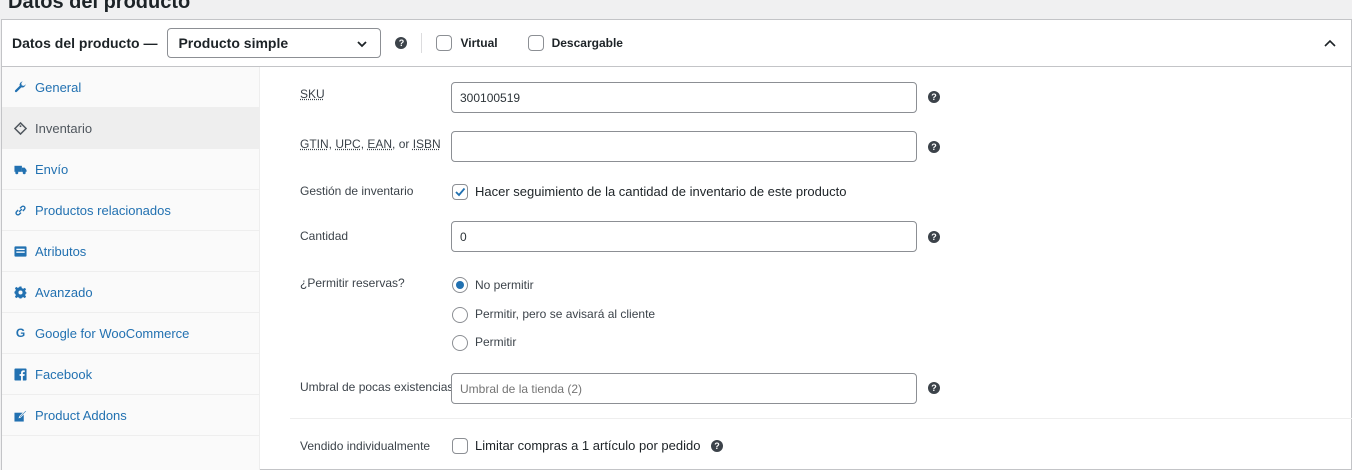 This screenshot has height=470, width=1352. I want to click on tab-general: General, so click(130, 87).